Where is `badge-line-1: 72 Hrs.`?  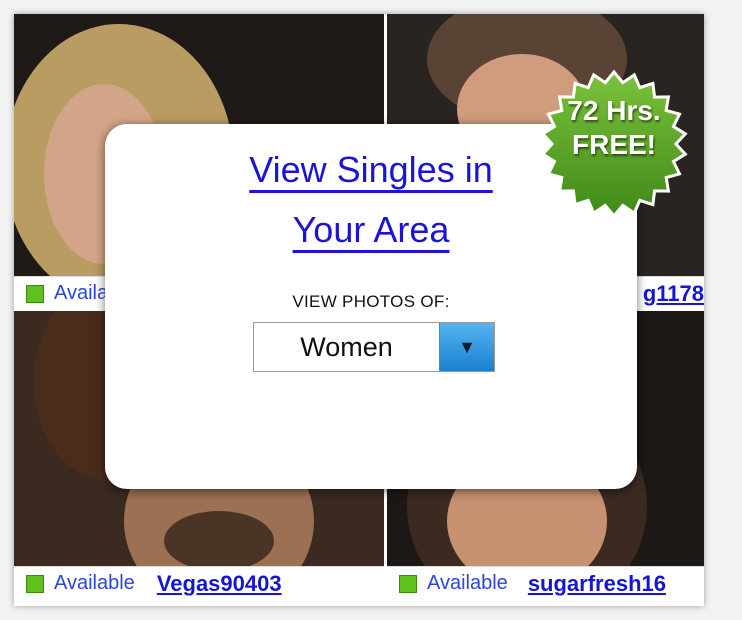
badge-line-1: 72 Hrs. is located at coordinates (614, 110).